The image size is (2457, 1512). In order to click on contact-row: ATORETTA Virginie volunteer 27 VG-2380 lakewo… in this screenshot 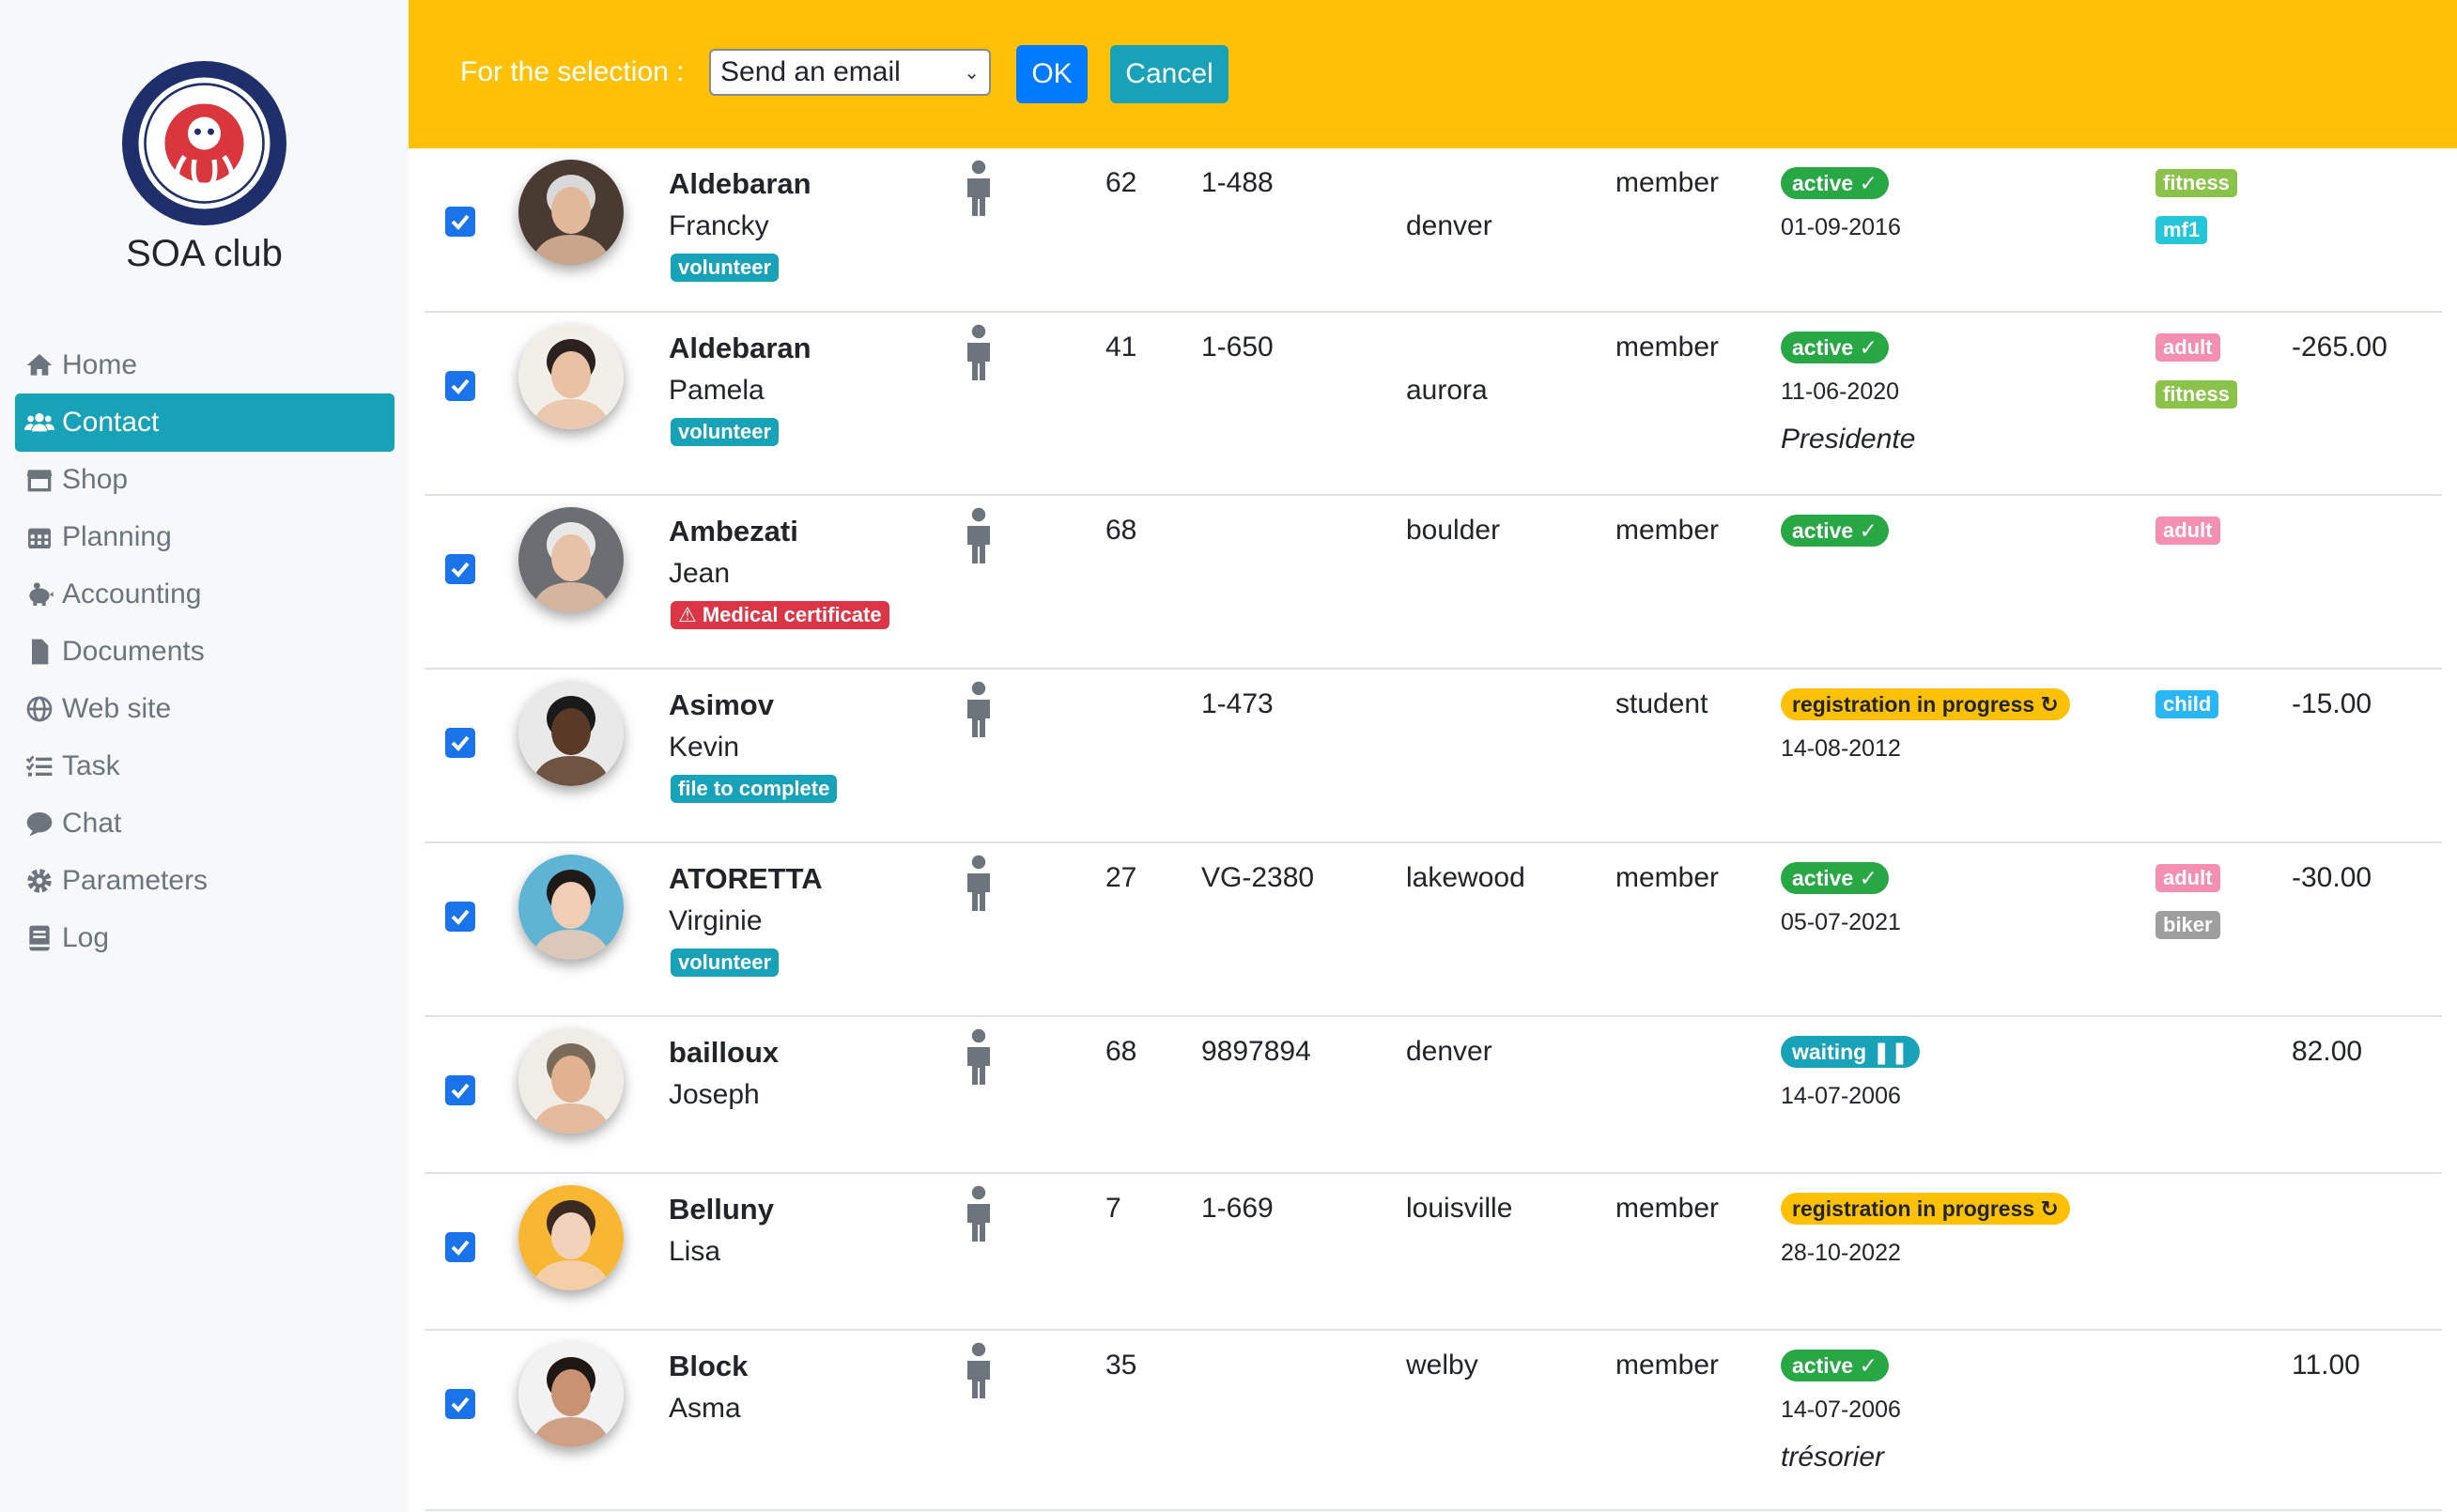, I will do `click(1433, 930)`.